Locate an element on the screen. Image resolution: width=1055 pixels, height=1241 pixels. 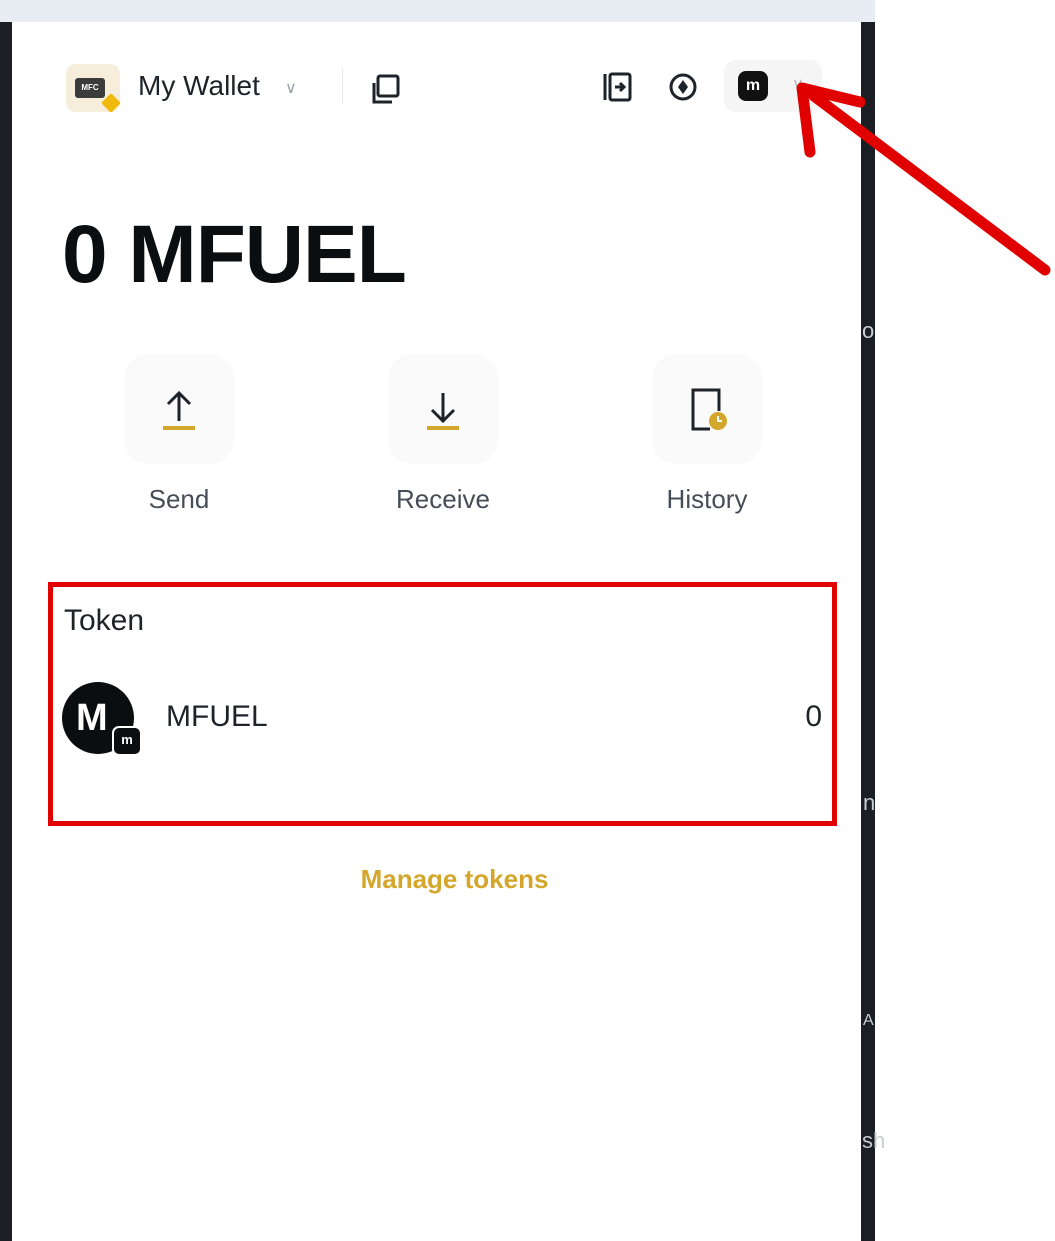
wallet-card-icon: MFC is located at coordinates (90, 88).